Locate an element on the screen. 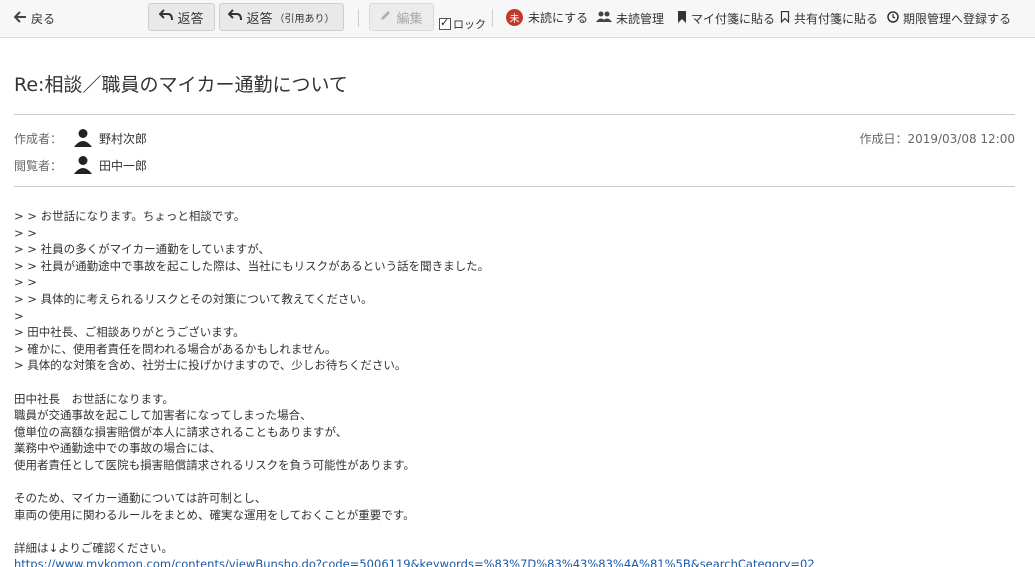  arrow-left-icon is located at coordinates (20, 18).